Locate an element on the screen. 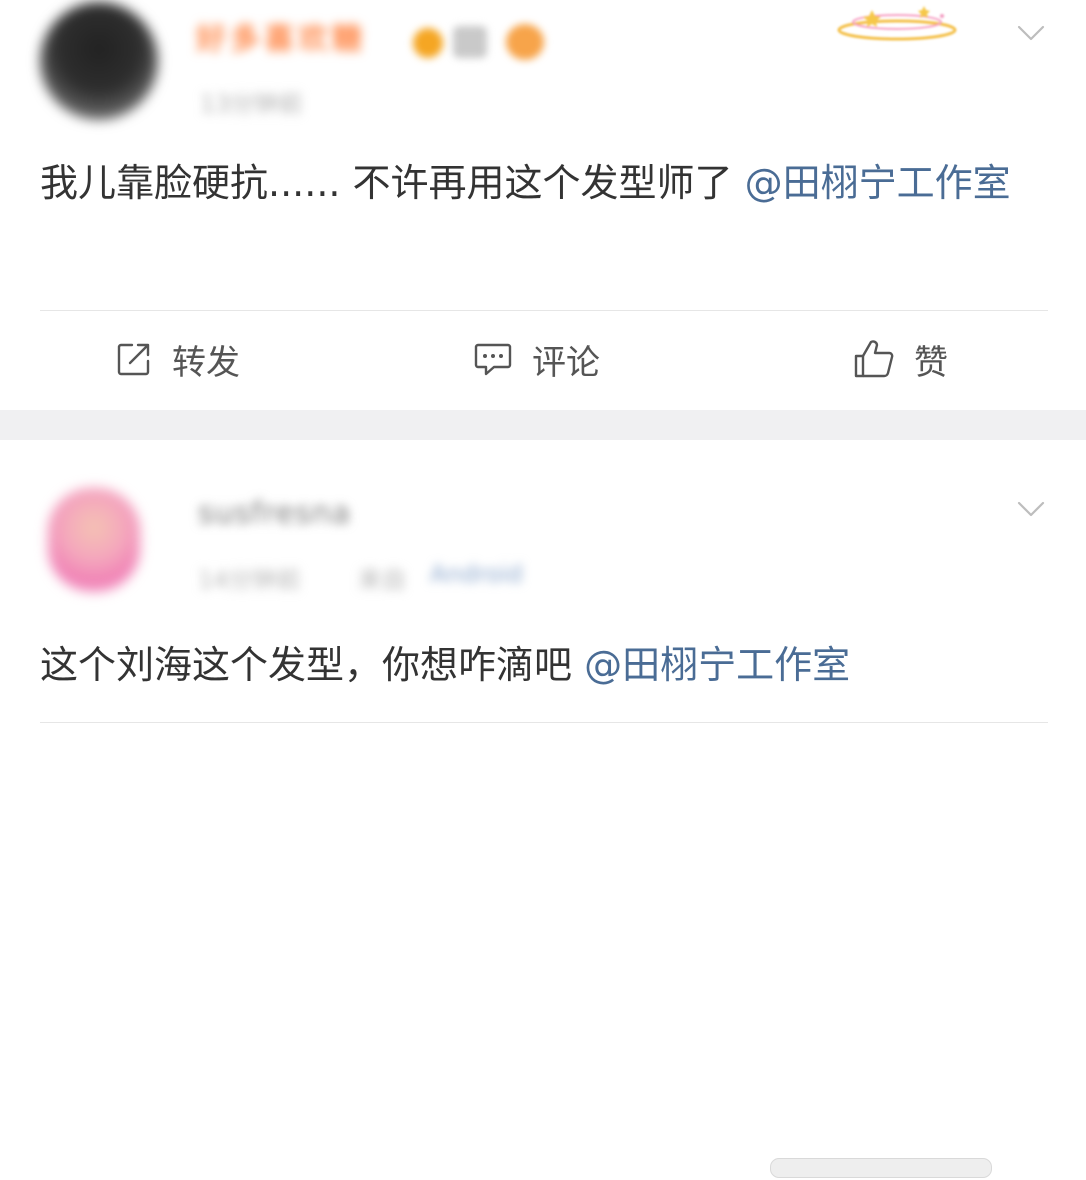 The width and height of the screenshot is (1086, 1180). repost-button: 转发 is located at coordinates (177, 359).